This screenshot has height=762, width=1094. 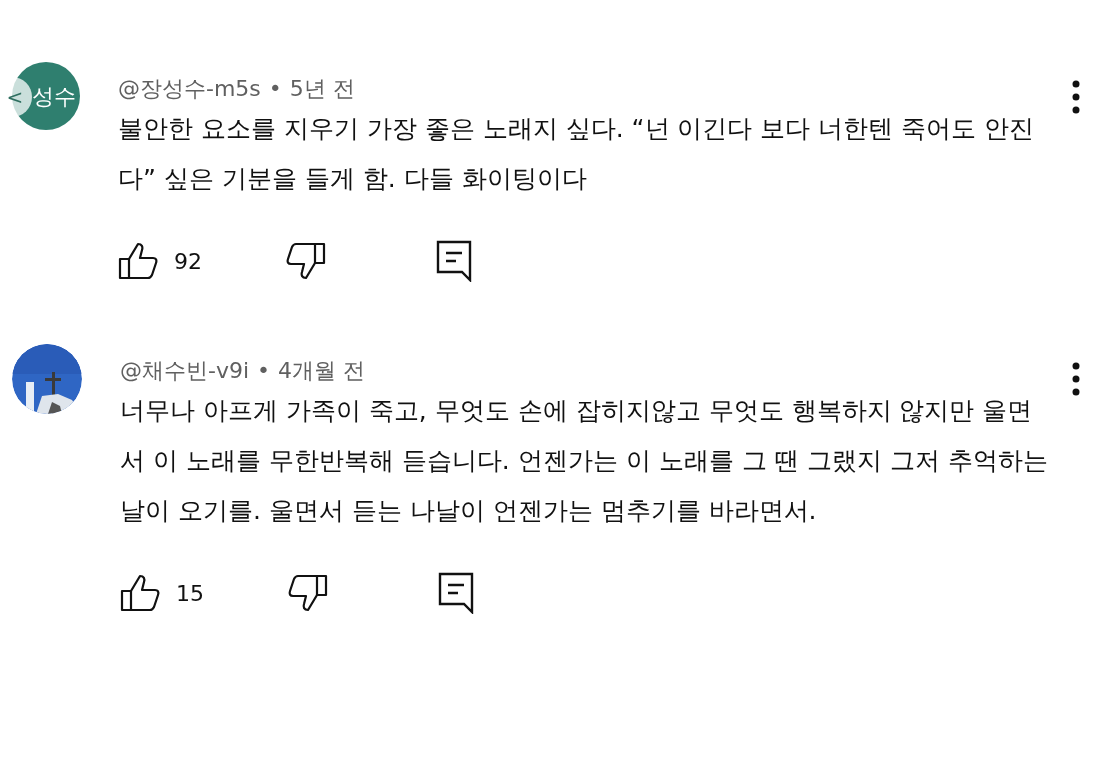 What do you see at coordinates (54, 96) in the screenshot?
I see `avatar-initials: 성수` at bounding box center [54, 96].